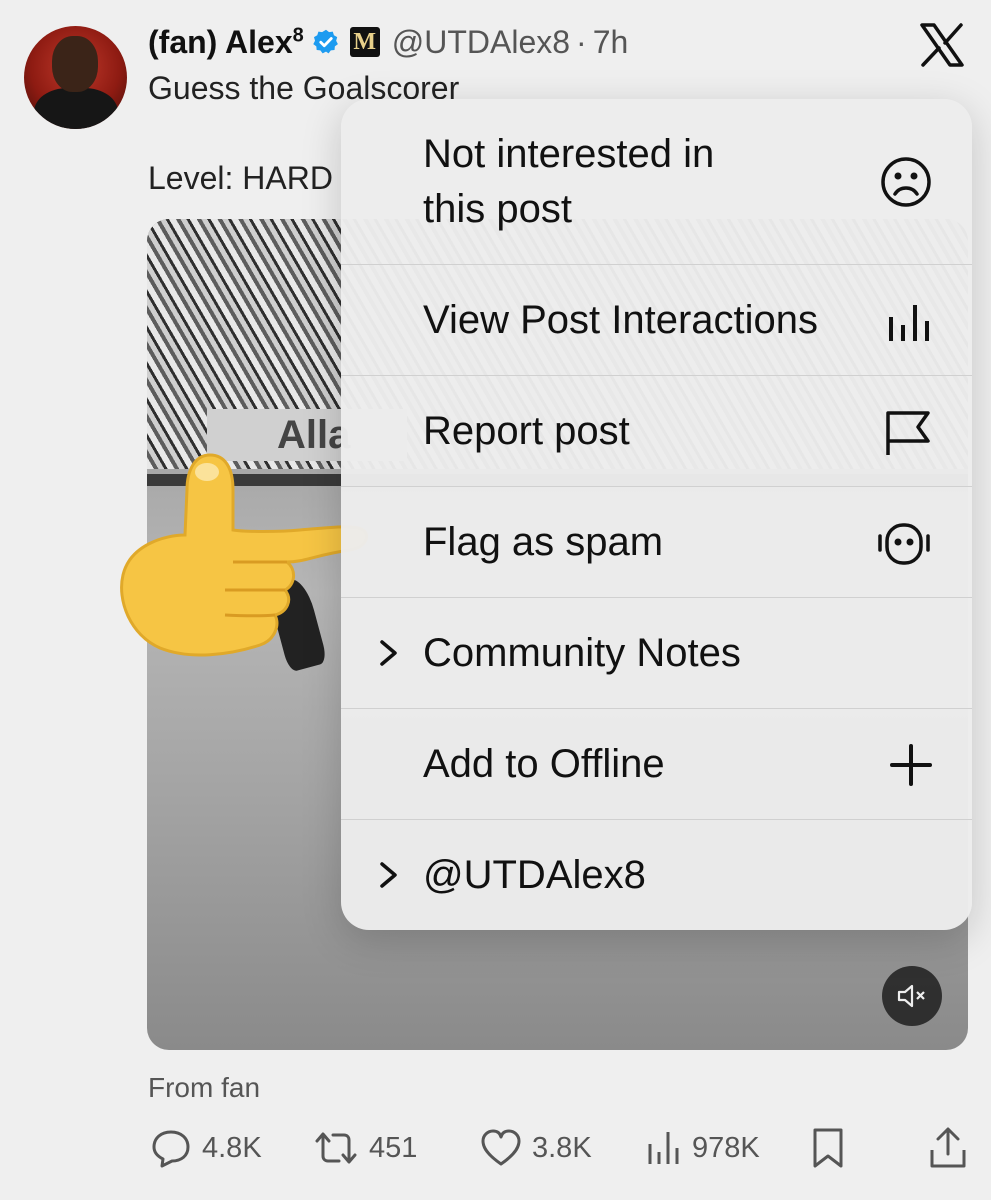  Describe the element at coordinates (582, 653) in the screenshot. I see `menu-item-label: Community Notes` at that location.